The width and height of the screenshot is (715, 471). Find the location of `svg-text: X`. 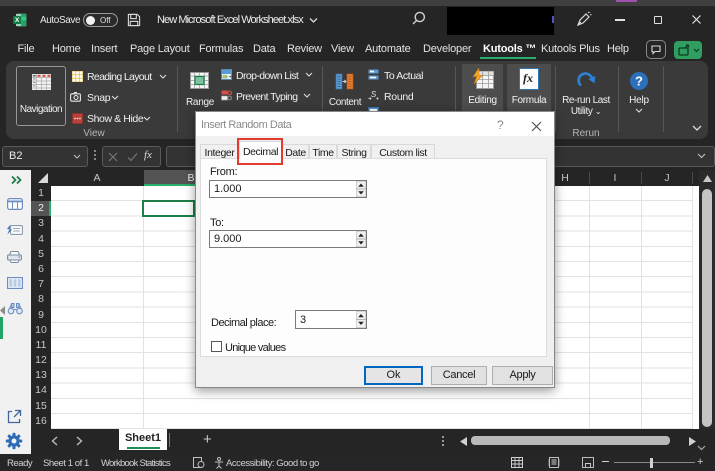

svg-text: X is located at coordinates (17, 20).